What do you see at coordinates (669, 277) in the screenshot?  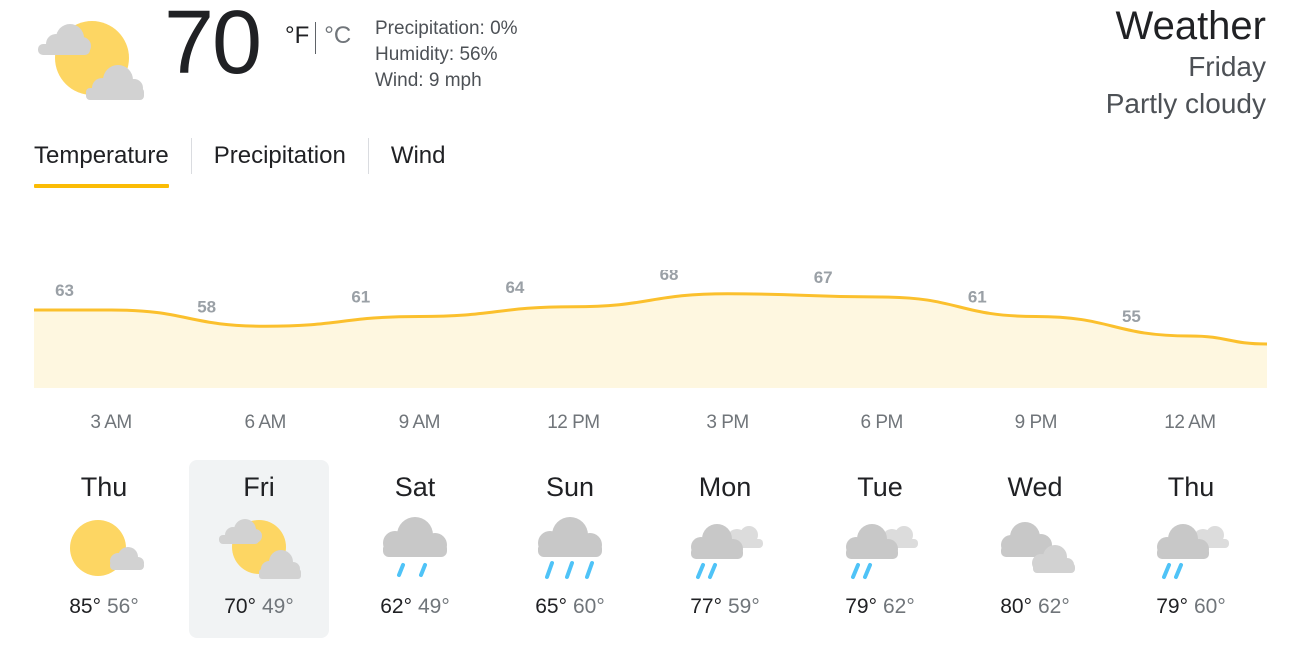 I see `temperature-label: 68` at bounding box center [669, 277].